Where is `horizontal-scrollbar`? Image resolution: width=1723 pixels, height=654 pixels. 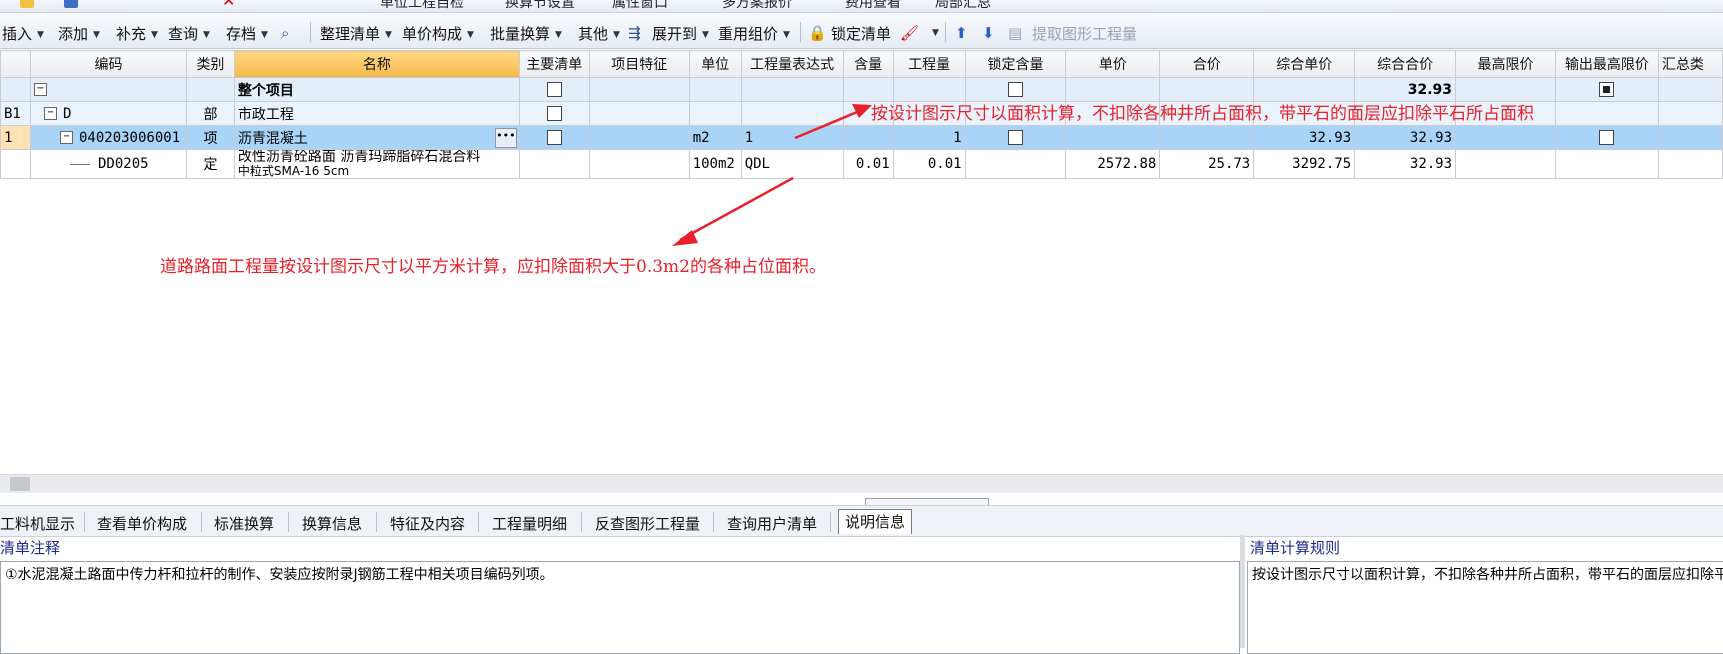
horizontal-scrollbar is located at coordinates (861, 483).